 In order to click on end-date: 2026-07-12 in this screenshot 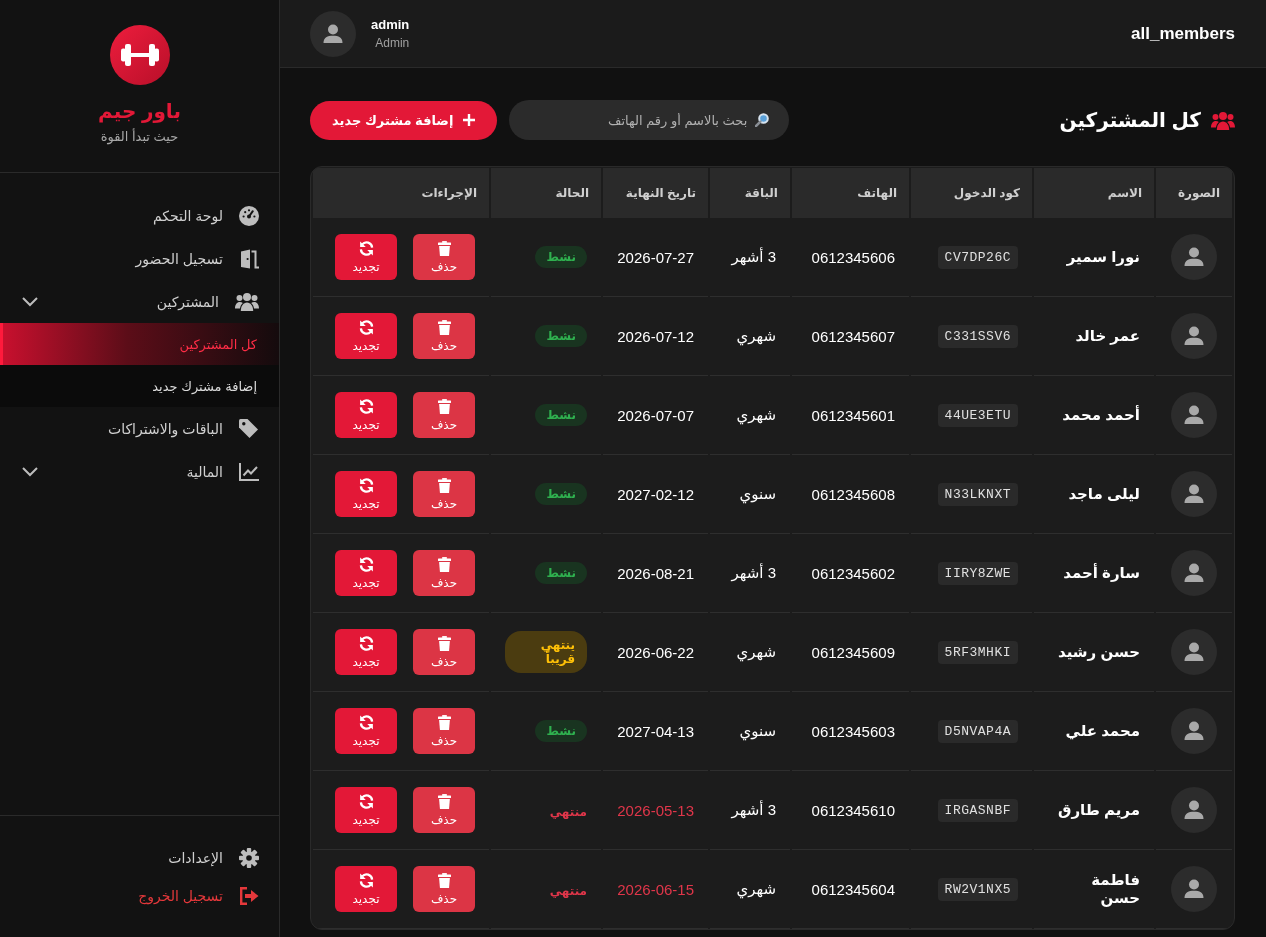, I will do `click(655, 336)`.